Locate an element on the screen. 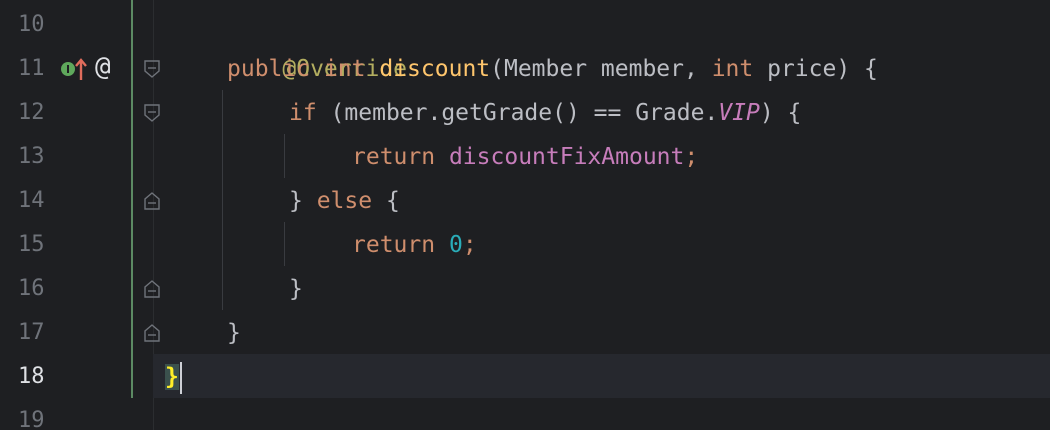 This screenshot has width=1050, height=430. current-line-number: 18 is located at coordinates (31, 376).